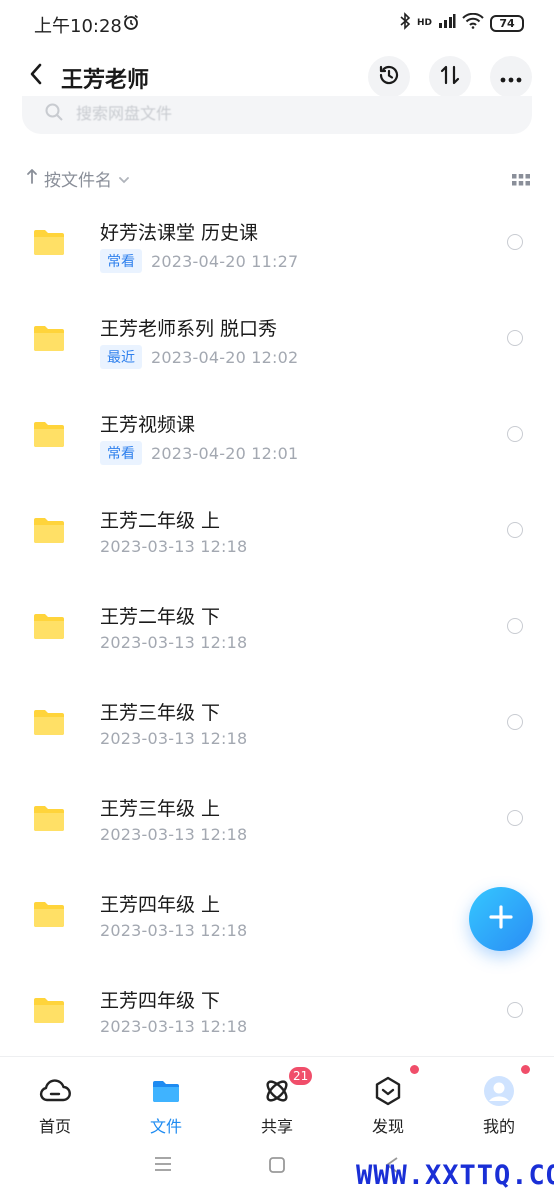 Image resolution: width=554 pixels, height=1200 pixels. I want to click on grid-view-toggle, so click(521, 181).